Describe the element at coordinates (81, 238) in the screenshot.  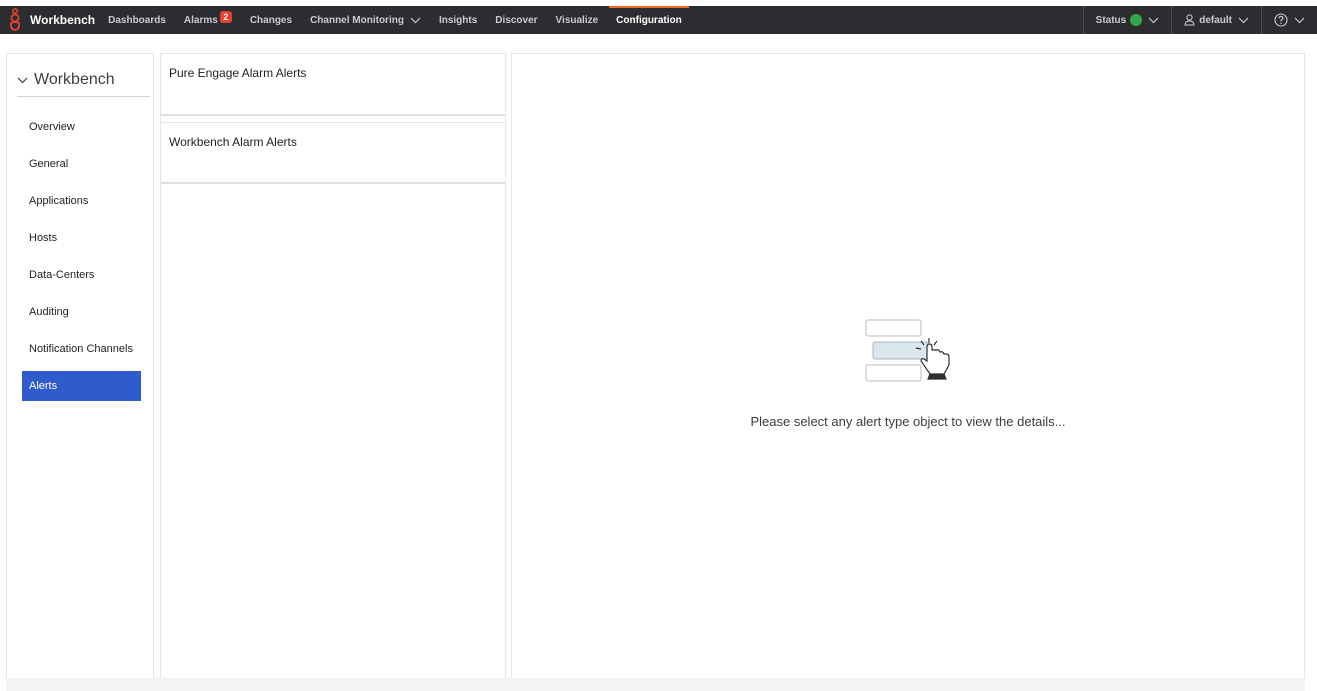
I see `sidebar-item-hosts: Hosts` at that location.